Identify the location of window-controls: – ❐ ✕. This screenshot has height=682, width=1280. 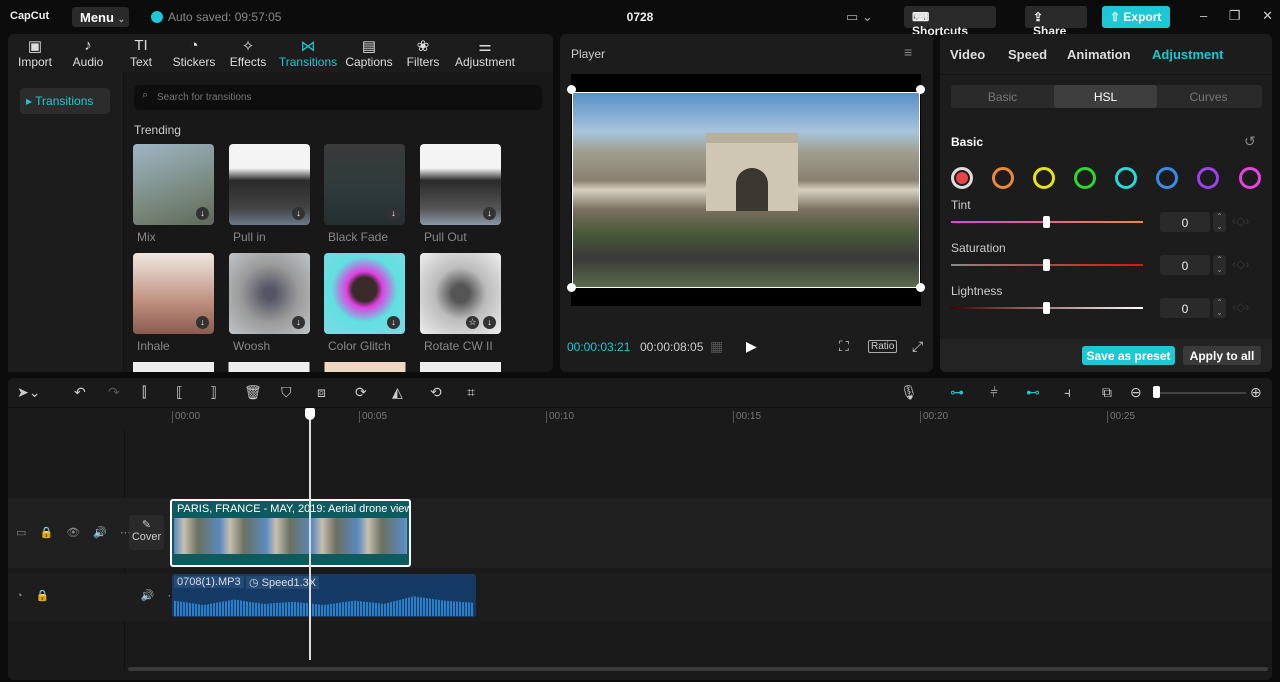
(1236, 16).